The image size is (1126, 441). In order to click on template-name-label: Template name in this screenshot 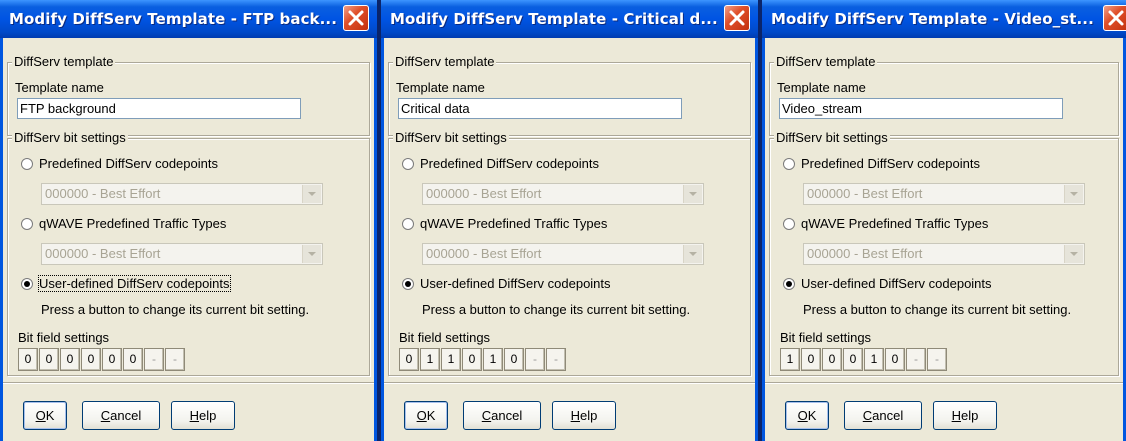, I will do `click(821, 87)`.